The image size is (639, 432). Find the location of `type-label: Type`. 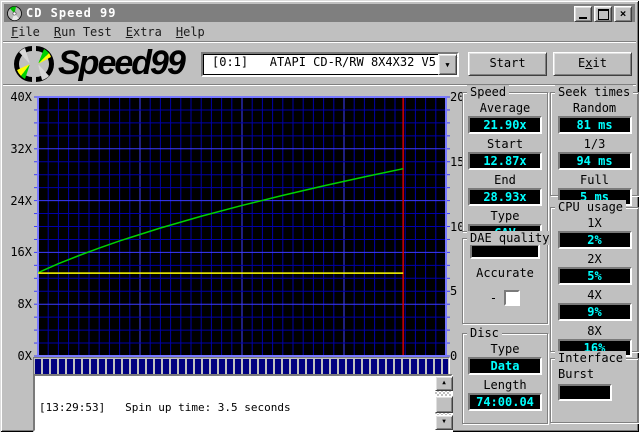

type-label: Type is located at coordinates (505, 216).